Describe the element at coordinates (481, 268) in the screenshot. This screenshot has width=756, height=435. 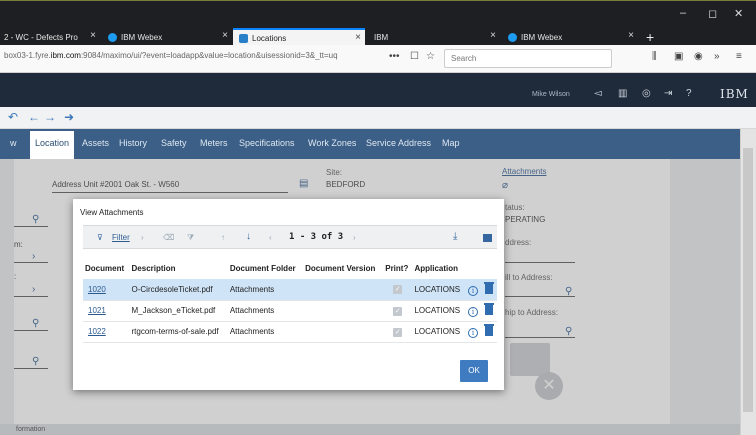
I see `column-header-actions` at that location.